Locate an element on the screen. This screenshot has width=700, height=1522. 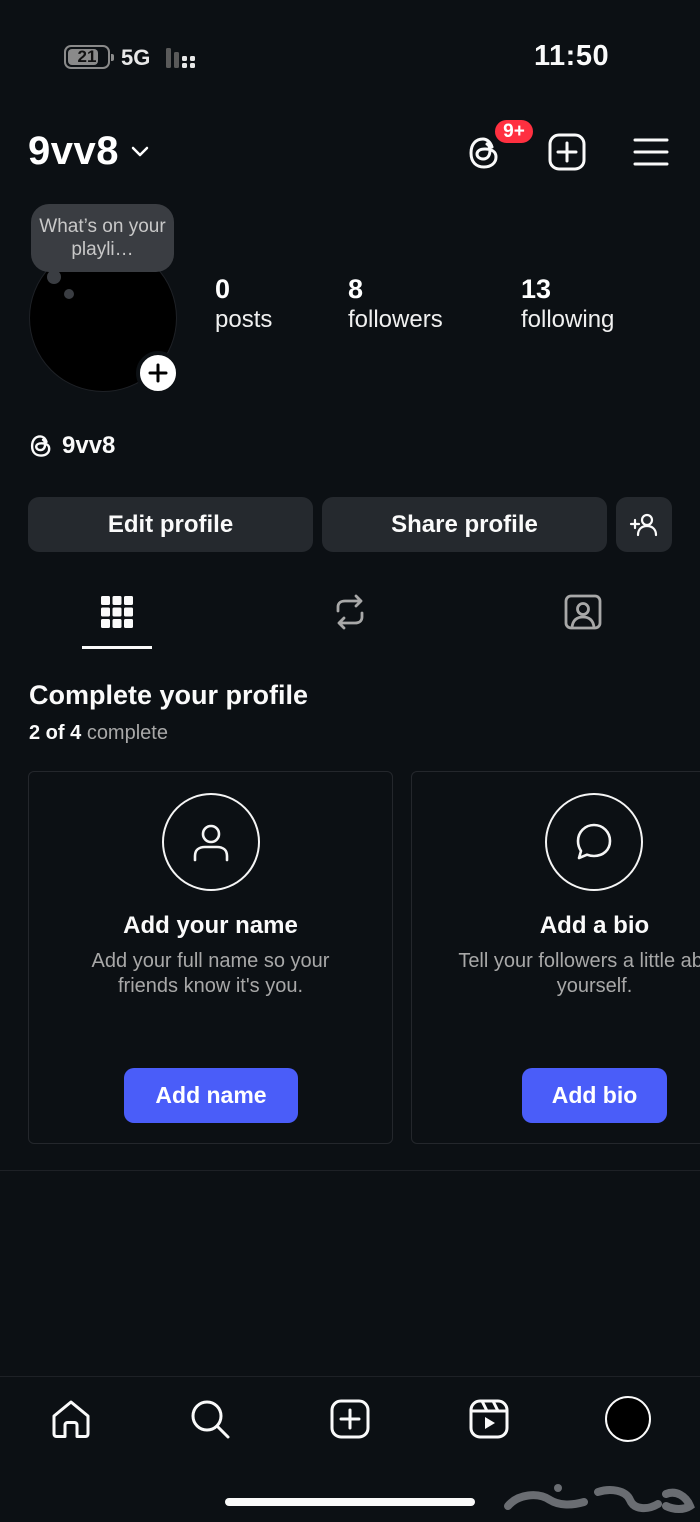
home-indicator is located at coordinates (350, 1502).